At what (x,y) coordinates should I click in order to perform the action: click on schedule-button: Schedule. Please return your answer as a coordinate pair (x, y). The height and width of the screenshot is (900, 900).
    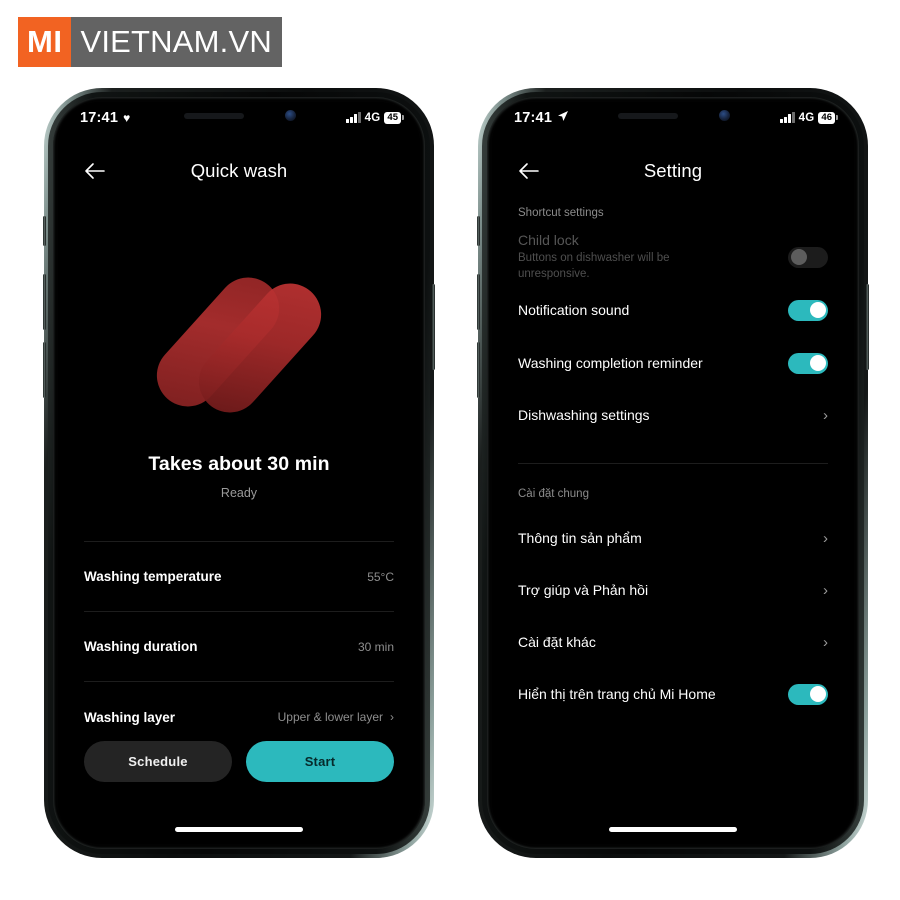
    Looking at the image, I should click on (158, 761).